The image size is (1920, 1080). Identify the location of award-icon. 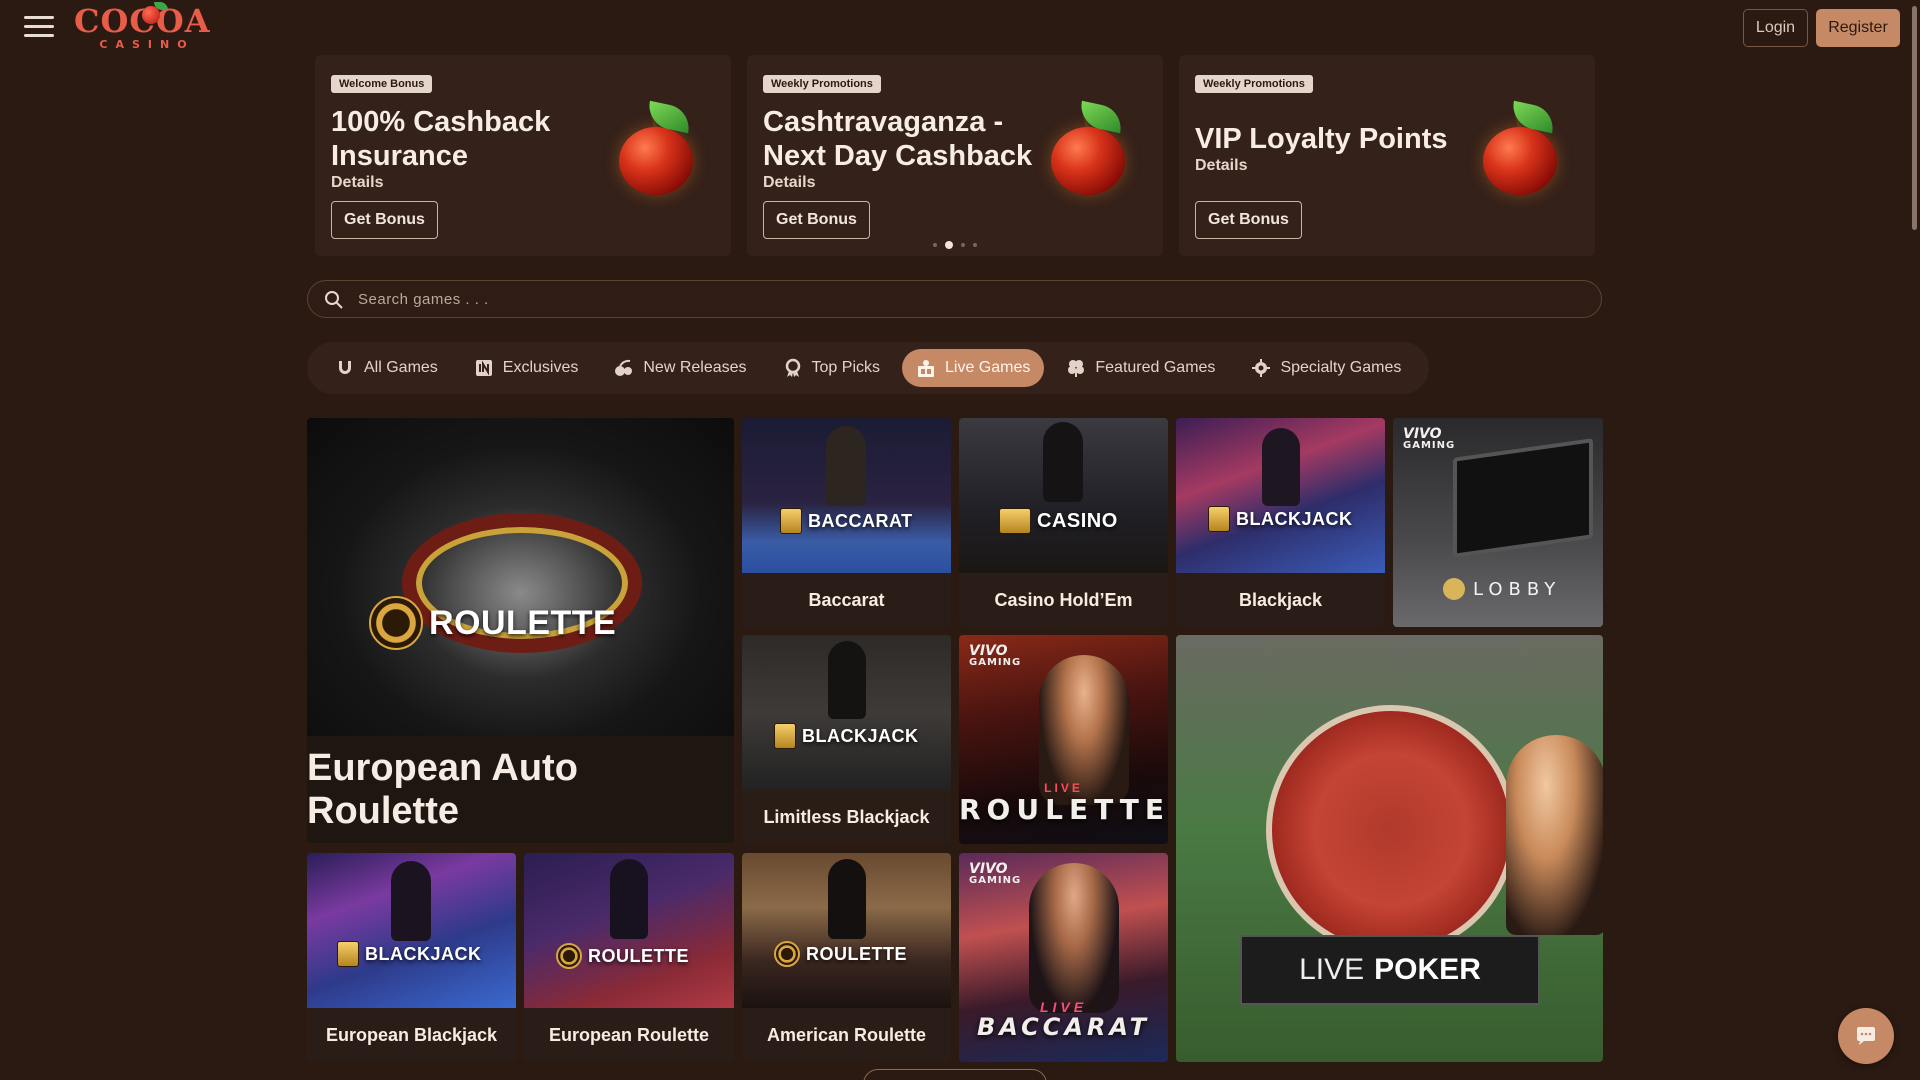
(793, 368).